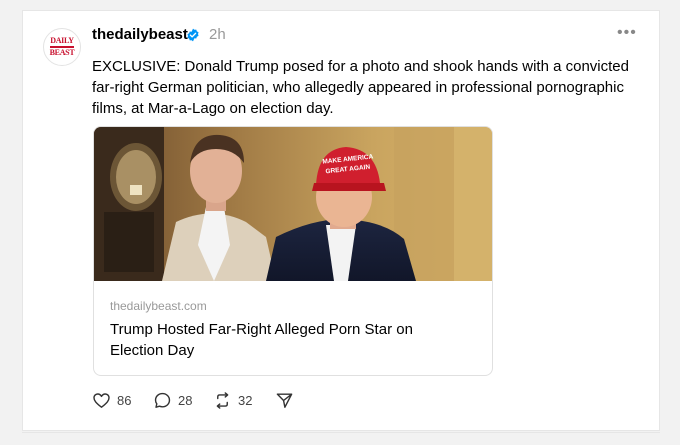 This screenshot has width=680, height=445. Describe the element at coordinates (341, 432) in the screenshot. I see `next-post-divider` at that location.